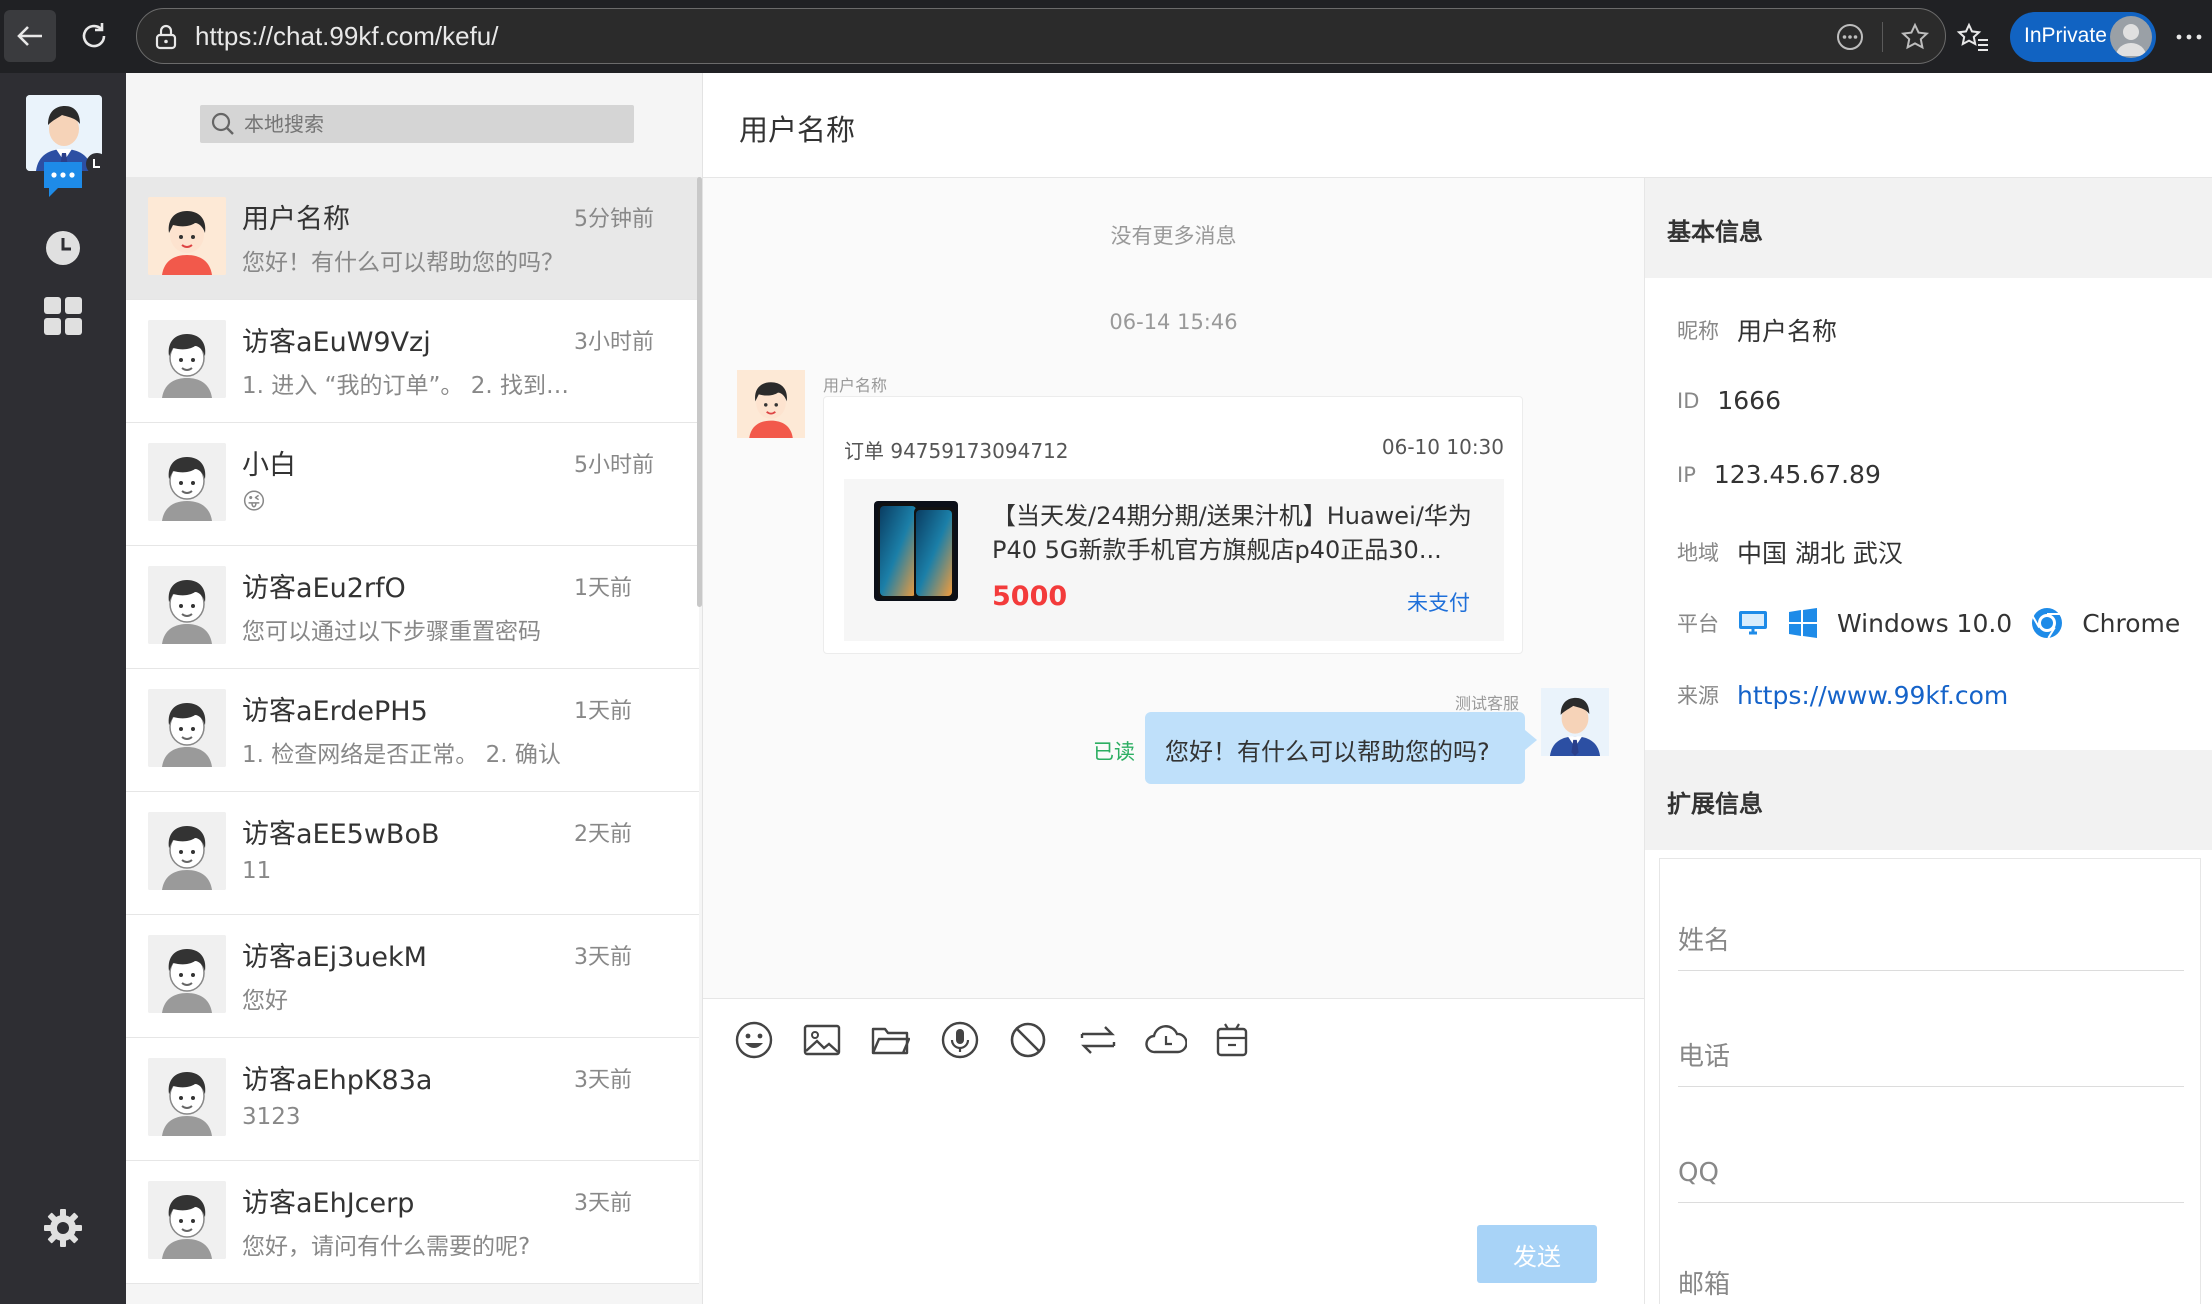 This screenshot has width=2212, height=1304. I want to click on message-date: 06-14 15:46, so click(1173, 322).